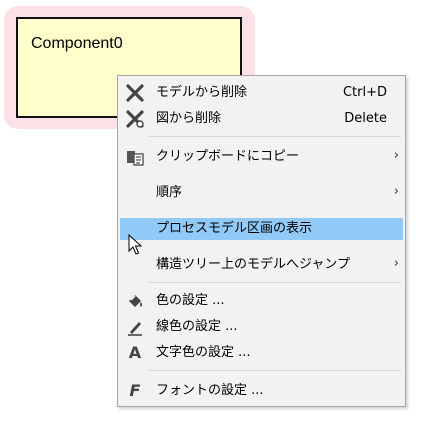 This screenshot has width=434, height=421. What do you see at coordinates (234, 228) in the screenshot?
I see `menu-item-label: プロセスモデル区画の表示` at bounding box center [234, 228].